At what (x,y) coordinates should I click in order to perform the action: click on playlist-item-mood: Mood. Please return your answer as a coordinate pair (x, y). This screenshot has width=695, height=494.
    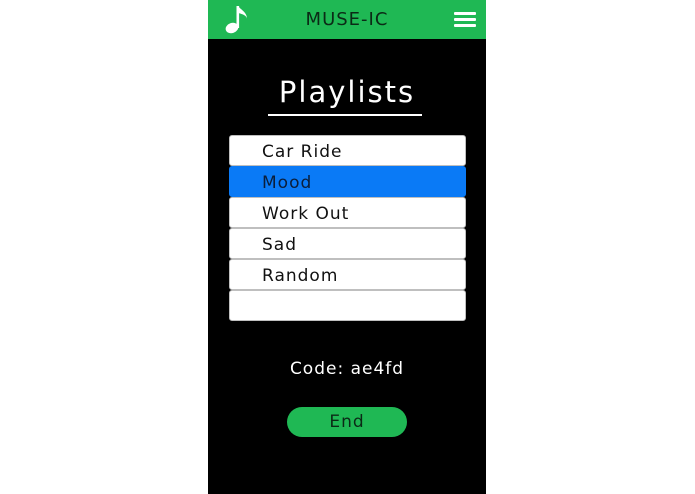
    Looking at the image, I should click on (347, 181).